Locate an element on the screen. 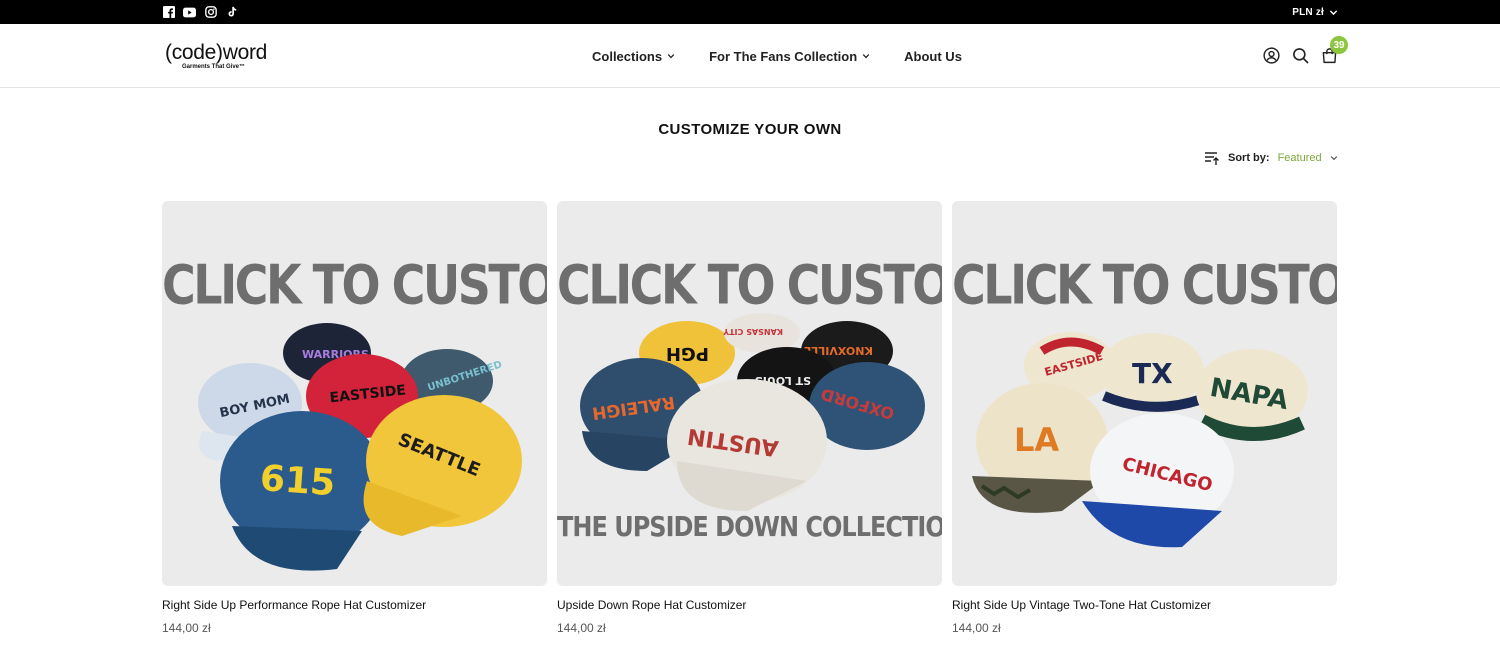 This screenshot has height=663, width=1500. page-title: CUSTOMIZE YOUR OWN is located at coordinates (750, 129).